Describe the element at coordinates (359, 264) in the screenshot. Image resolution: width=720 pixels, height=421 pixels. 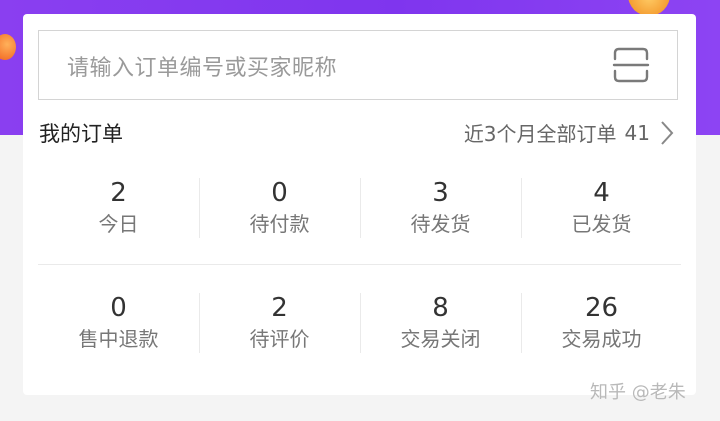
I see `row-divider` at that location.